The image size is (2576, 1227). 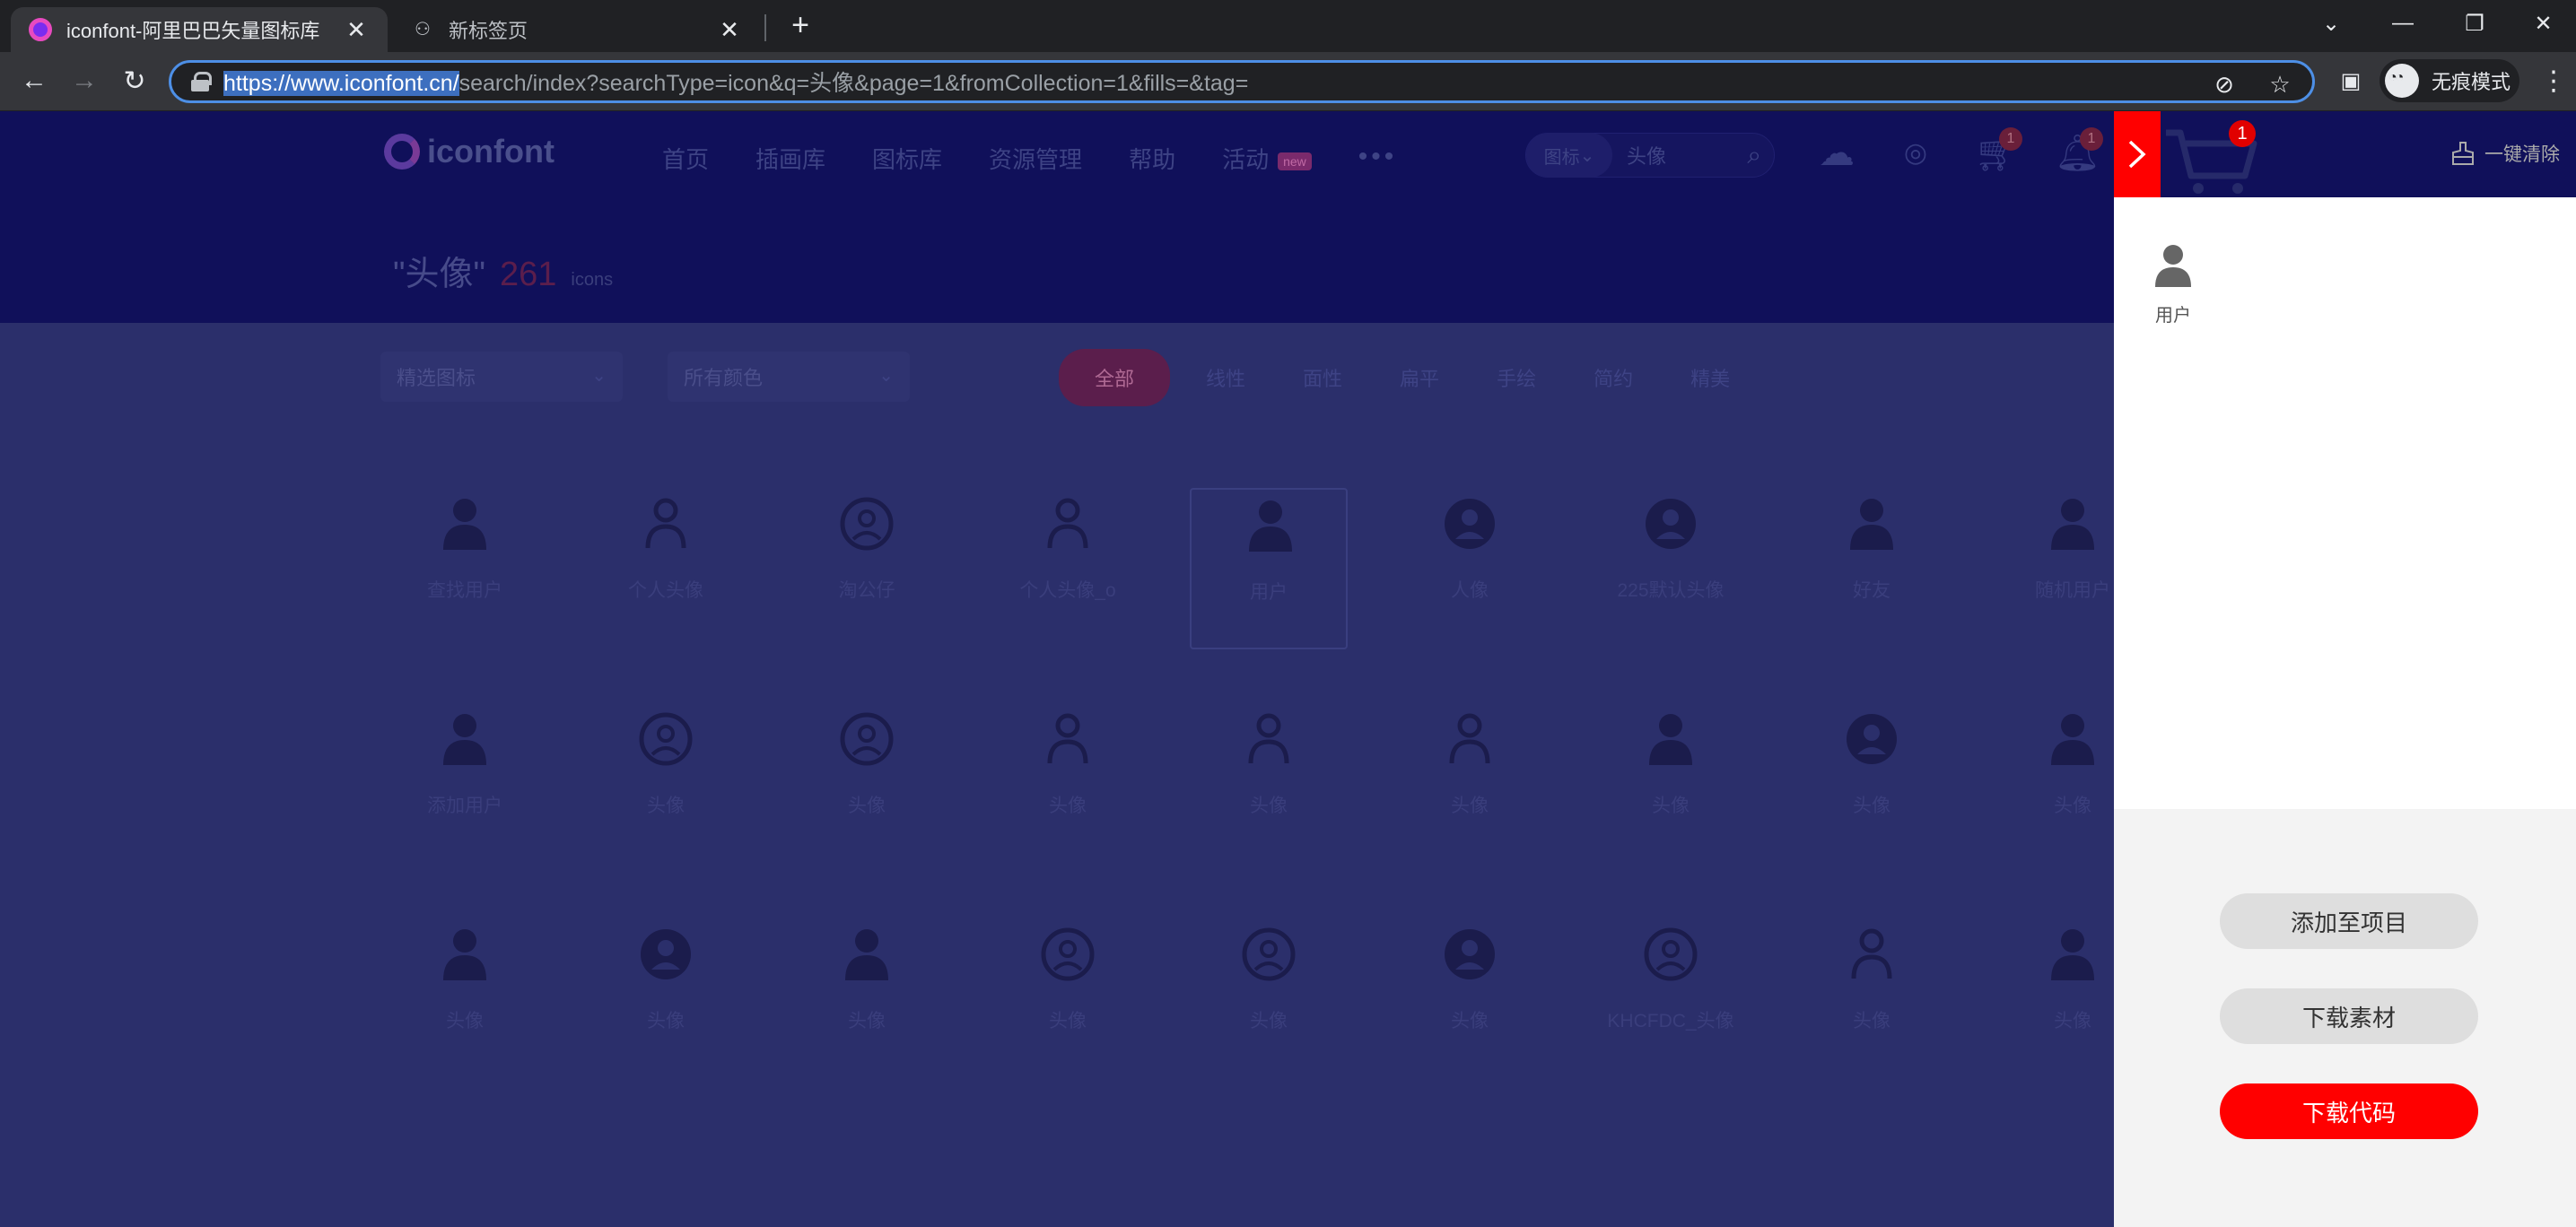 I want to click on restore-button: ❐, so click(x=2475, y=23).